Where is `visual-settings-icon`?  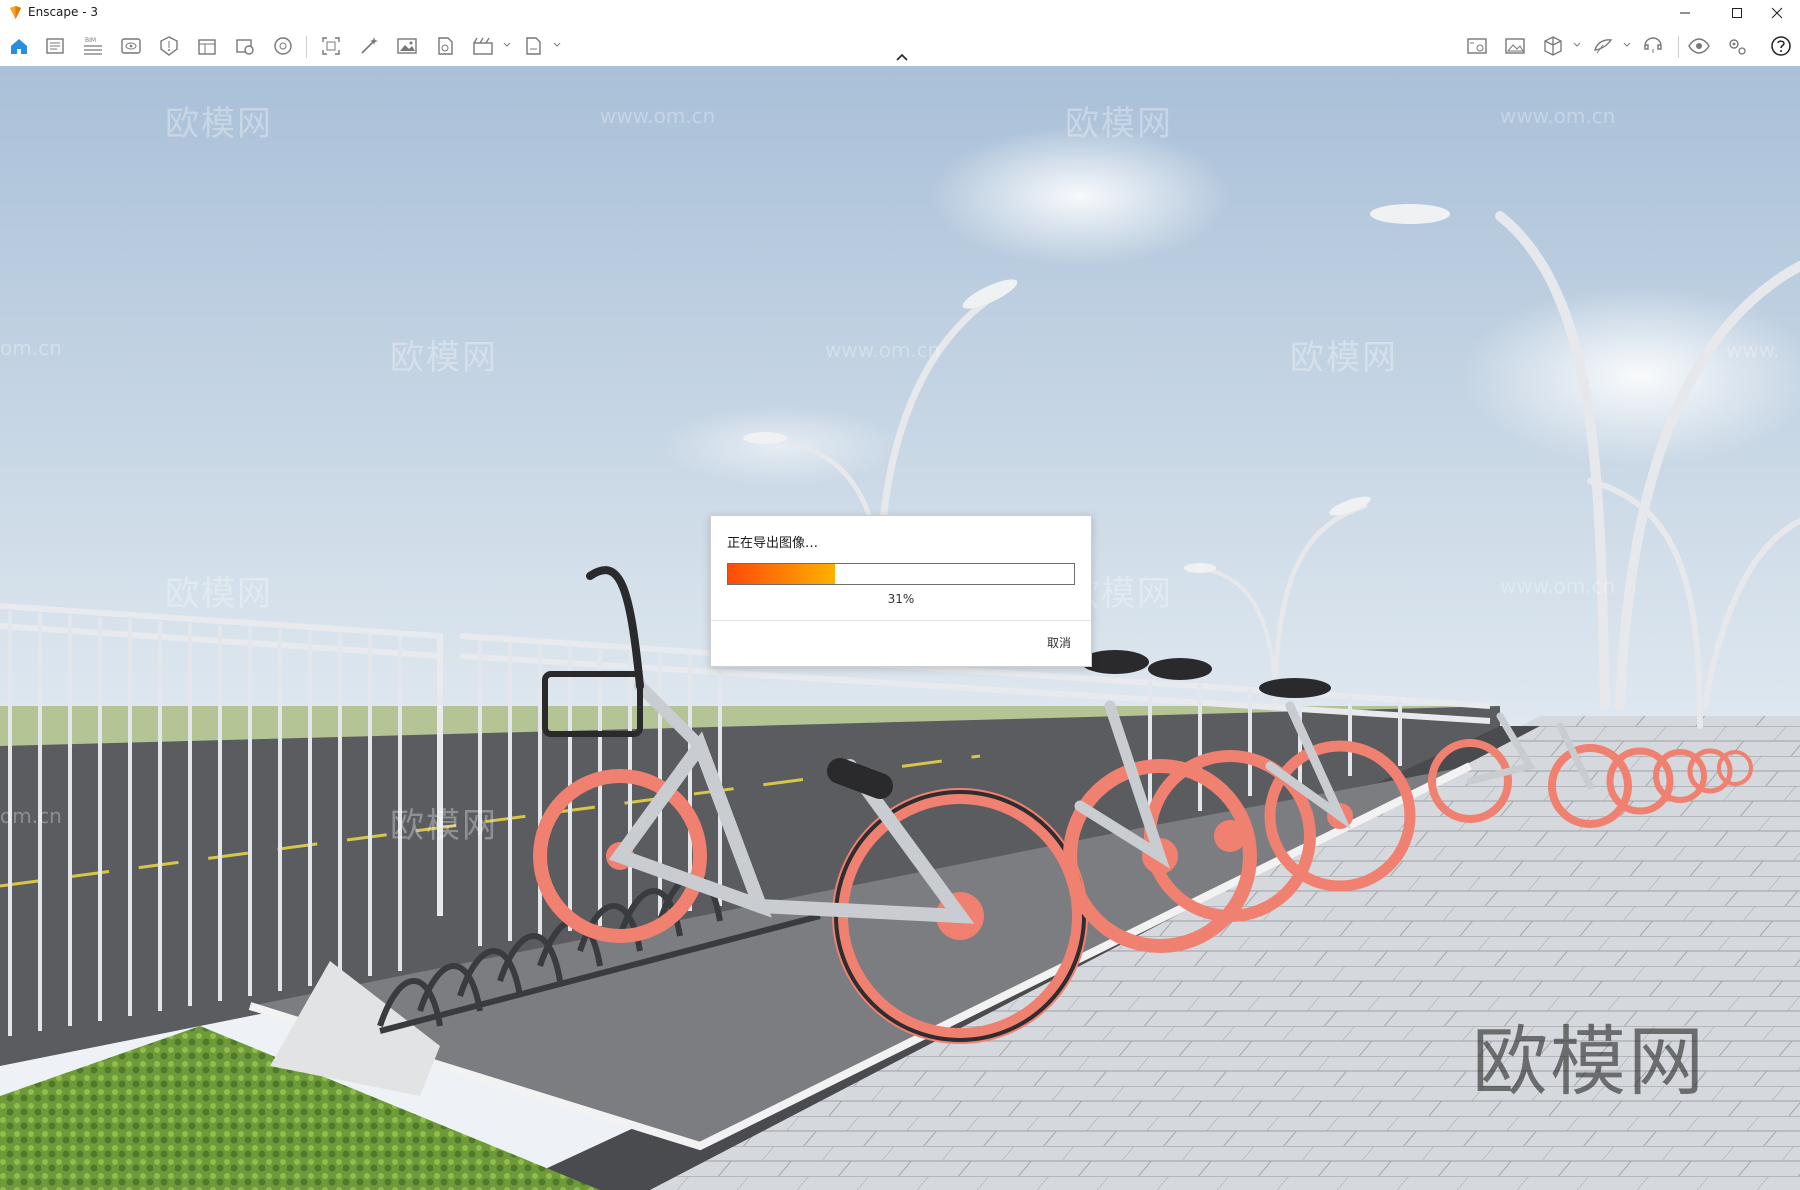 visual-settings-icon is located at coordinates (283, 46).